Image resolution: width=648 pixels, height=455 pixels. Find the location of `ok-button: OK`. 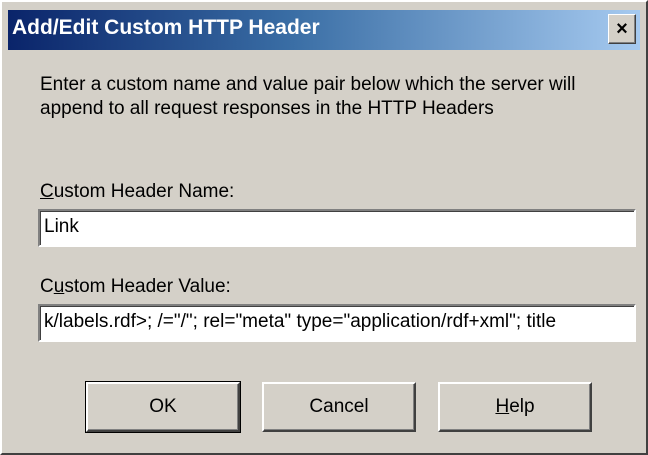

ok-button: OK is located at coordinates (163, 407).